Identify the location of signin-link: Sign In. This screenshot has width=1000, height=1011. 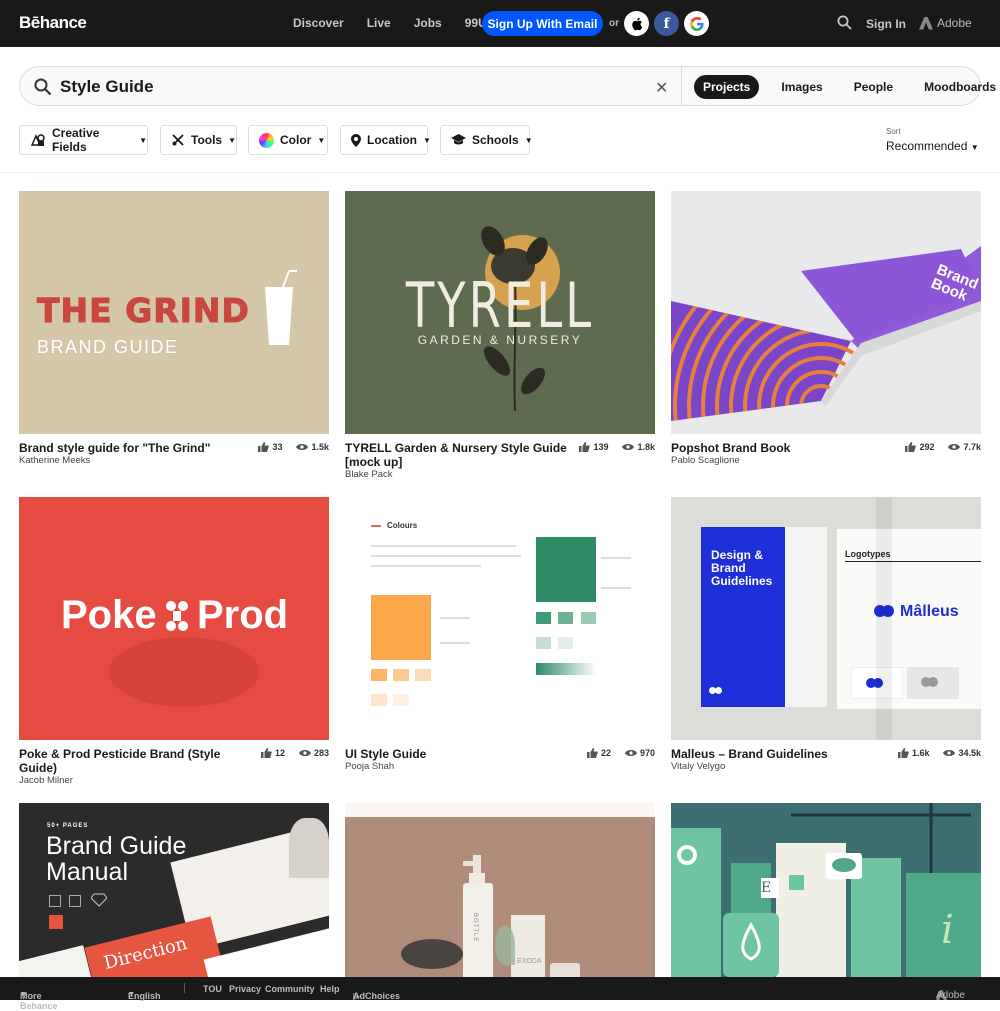
(886, 24).